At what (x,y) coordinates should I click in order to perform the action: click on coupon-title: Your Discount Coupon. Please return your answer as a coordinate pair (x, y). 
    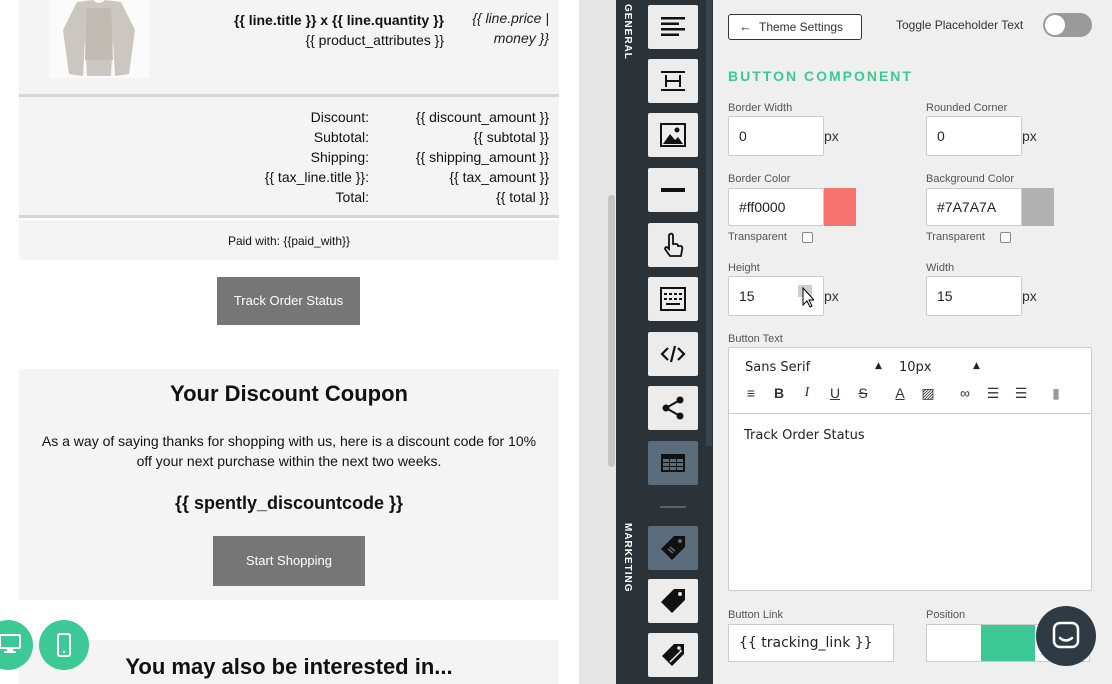
    Looking at the image, I should click on (289, 393).